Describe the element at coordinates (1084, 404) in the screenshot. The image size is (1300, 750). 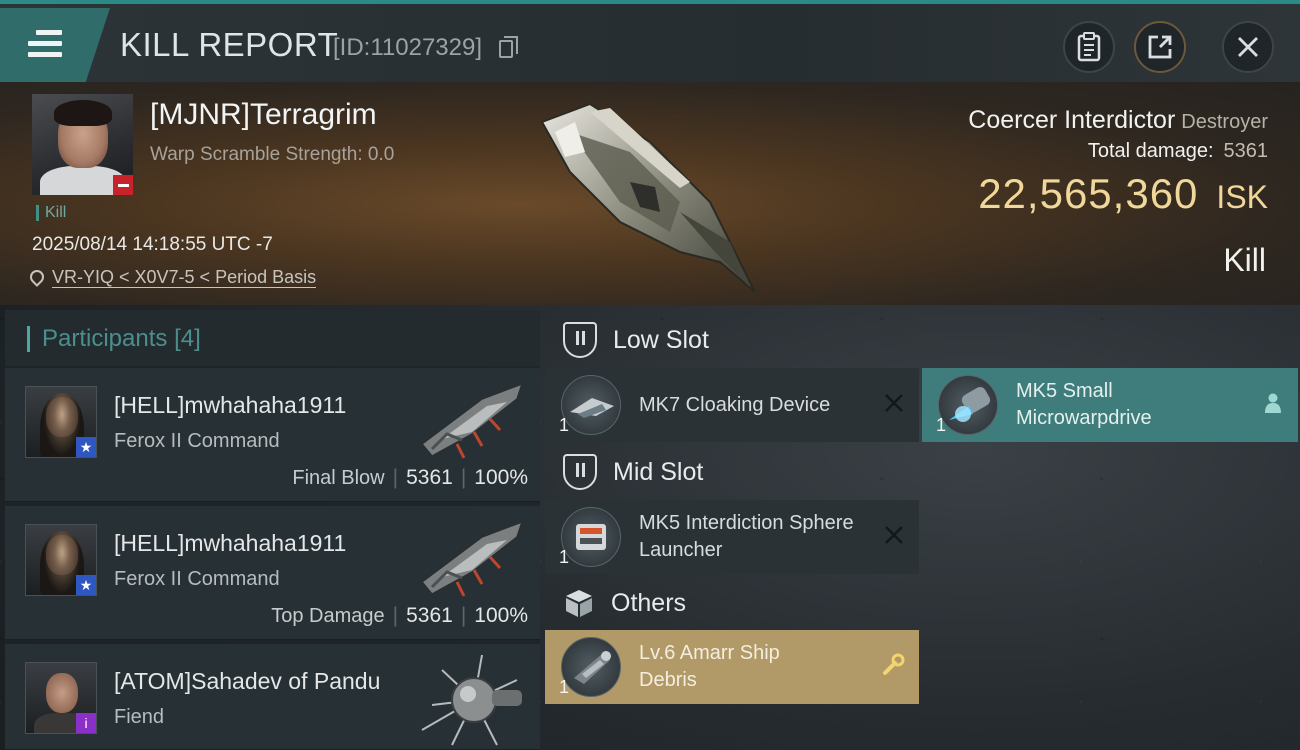
I see `module-name: MK5 Small Microwarpdrive` at that location.